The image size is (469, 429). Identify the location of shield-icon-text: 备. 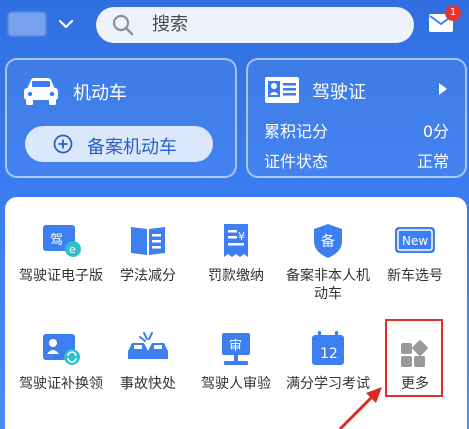
(328, 241).